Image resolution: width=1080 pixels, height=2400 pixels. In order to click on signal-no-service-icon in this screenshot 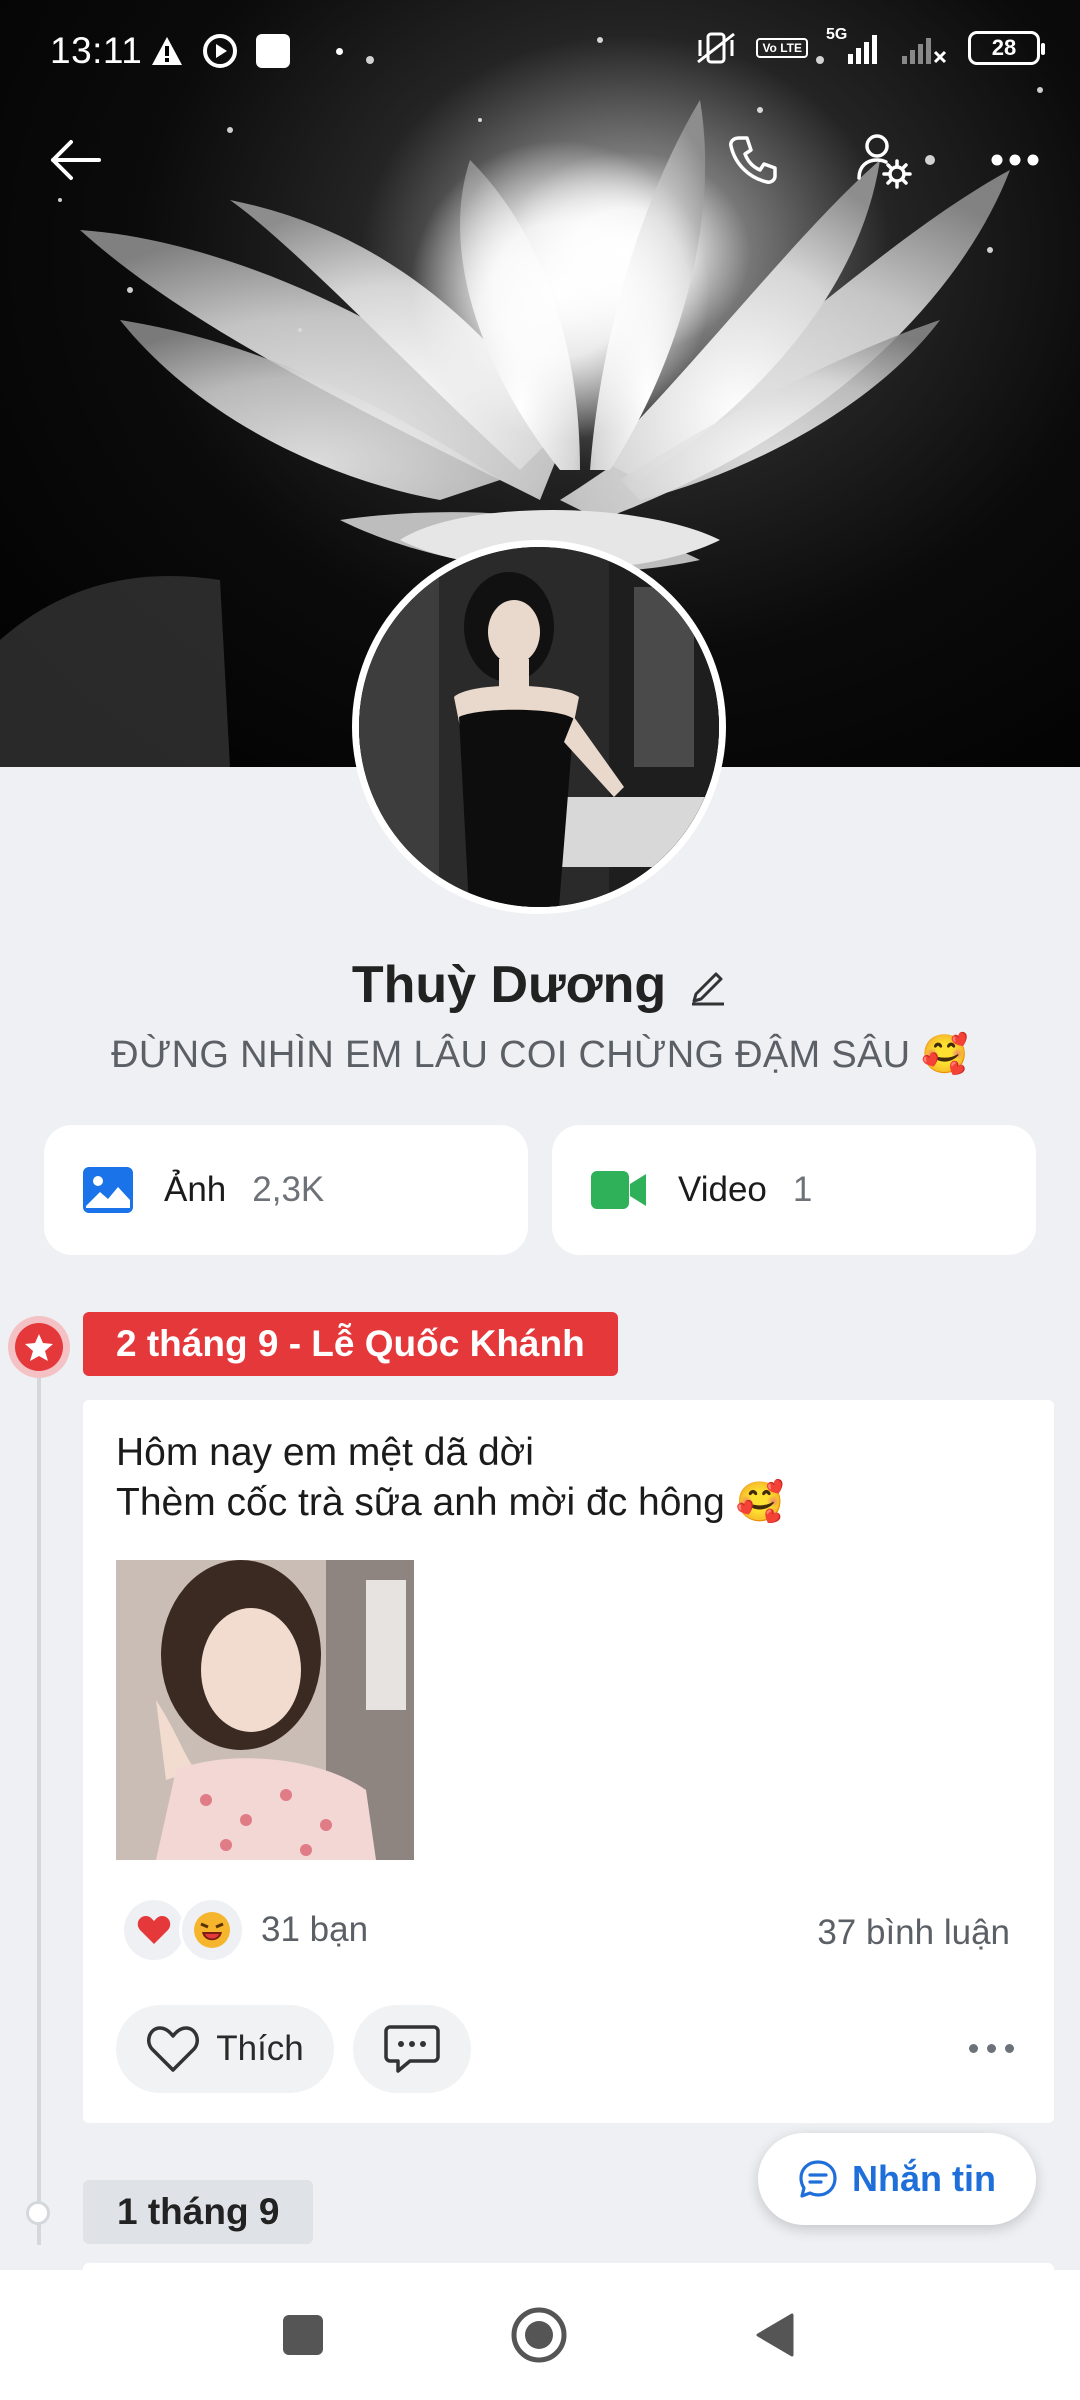, I will do `click(924, 51)`.